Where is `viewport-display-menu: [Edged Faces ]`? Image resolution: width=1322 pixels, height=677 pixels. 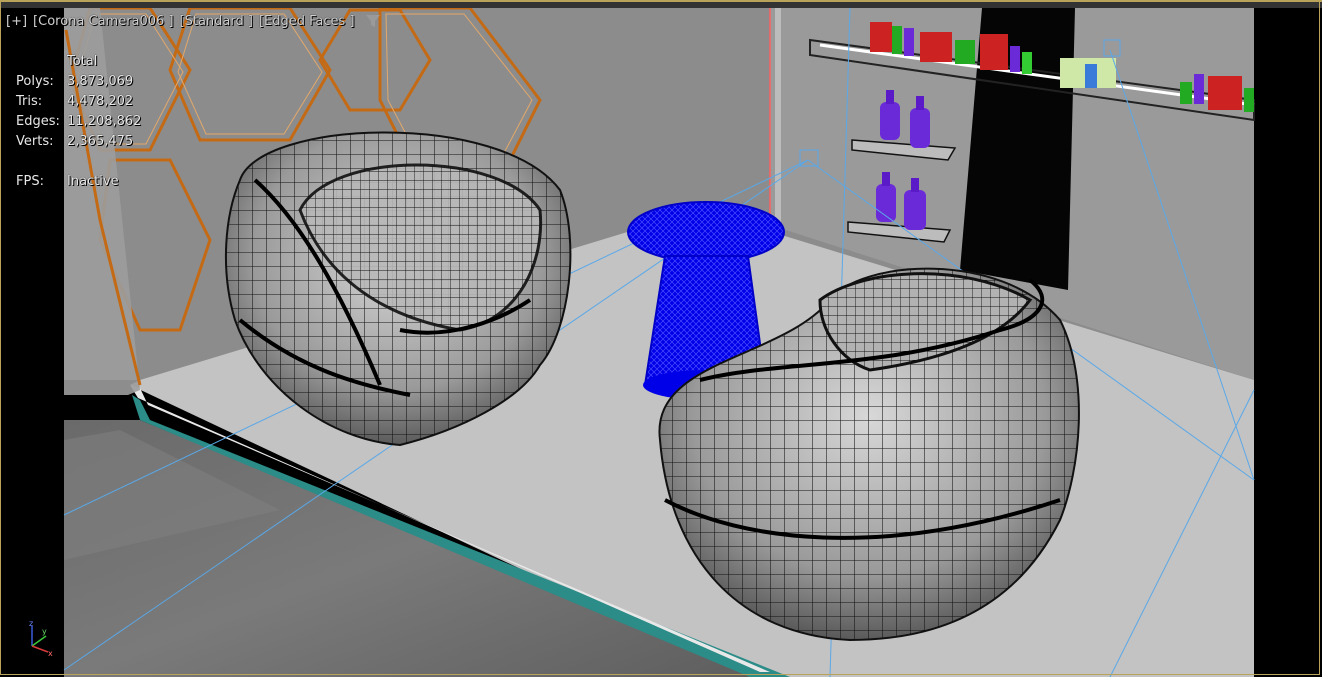 viewport-display-menu: [Edged Faces ] is located at coordinates (307, 21).